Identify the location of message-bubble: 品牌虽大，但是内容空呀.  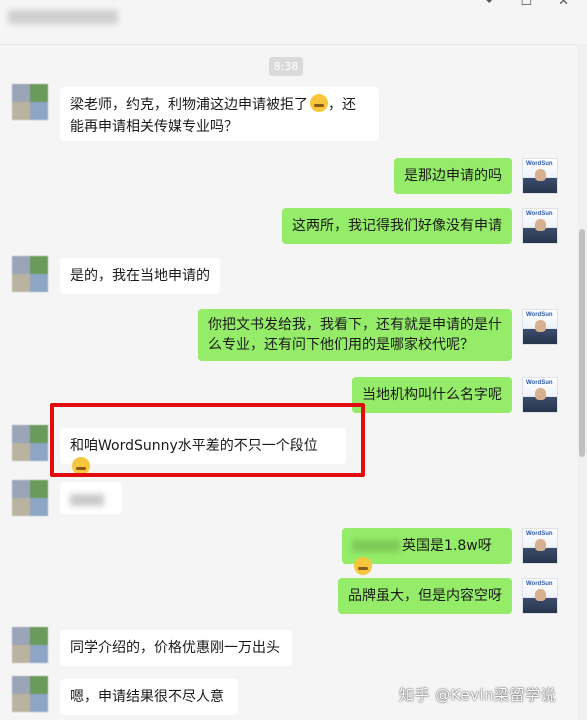
(425, 596).